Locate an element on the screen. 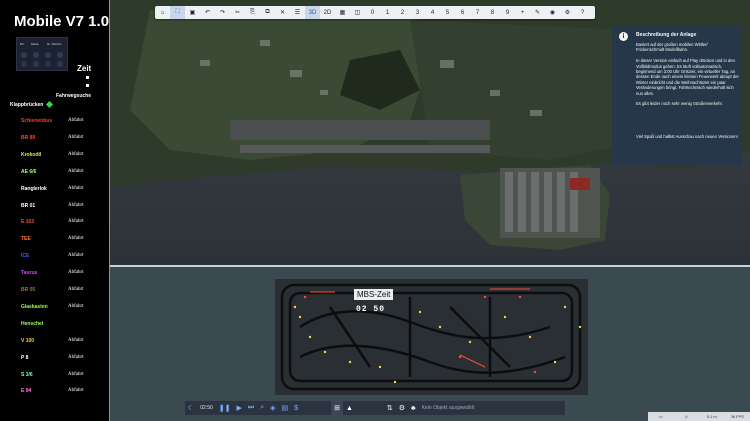 Image resolution: width=750 pixels, height=421 pixels. toolbar-save-button: ▣ is located at coordinates (192, 12).